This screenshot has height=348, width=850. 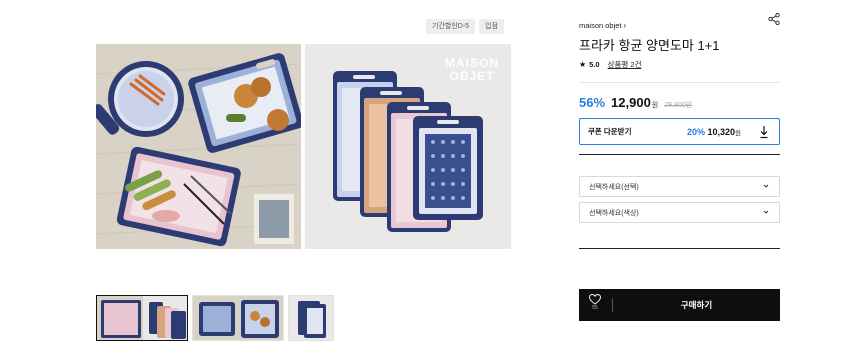 I want to click on share-icon, so click(x=774, y=19).